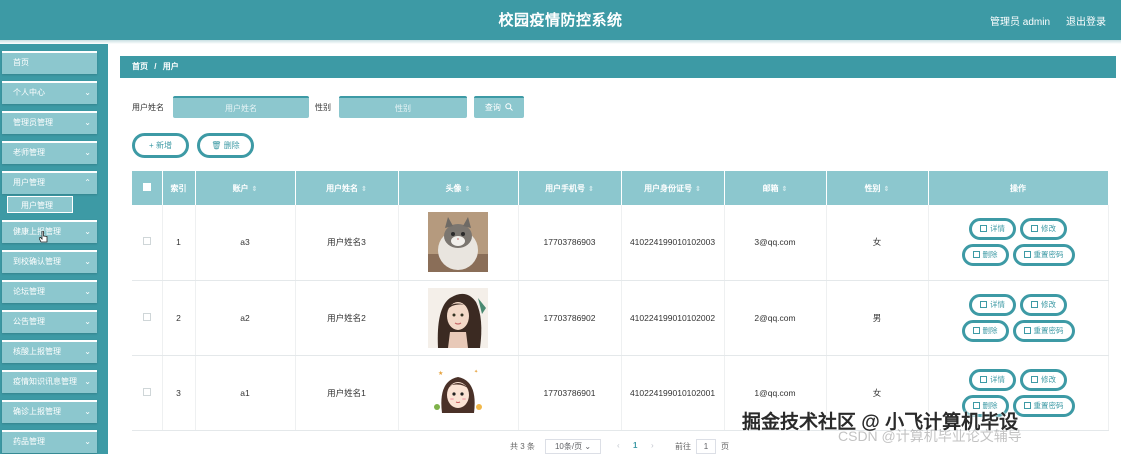 This screenshot has height=454, width=1121. I want to click on logout-link: 退出登录, so click(1086, 20).